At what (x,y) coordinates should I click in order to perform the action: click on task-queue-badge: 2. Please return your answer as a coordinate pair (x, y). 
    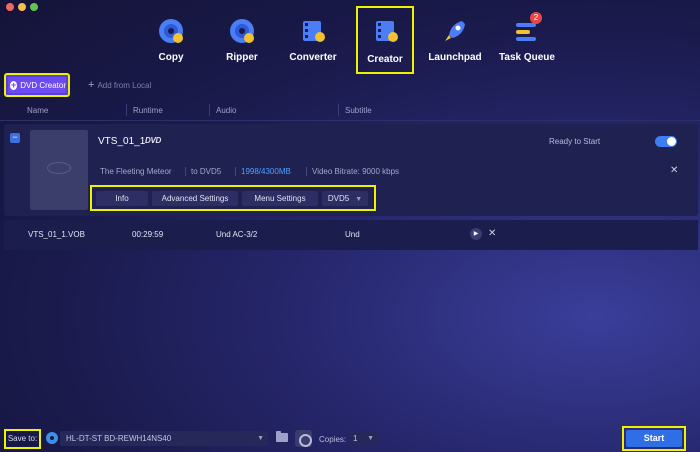
    Looking at the image, I should click on (536, 18).